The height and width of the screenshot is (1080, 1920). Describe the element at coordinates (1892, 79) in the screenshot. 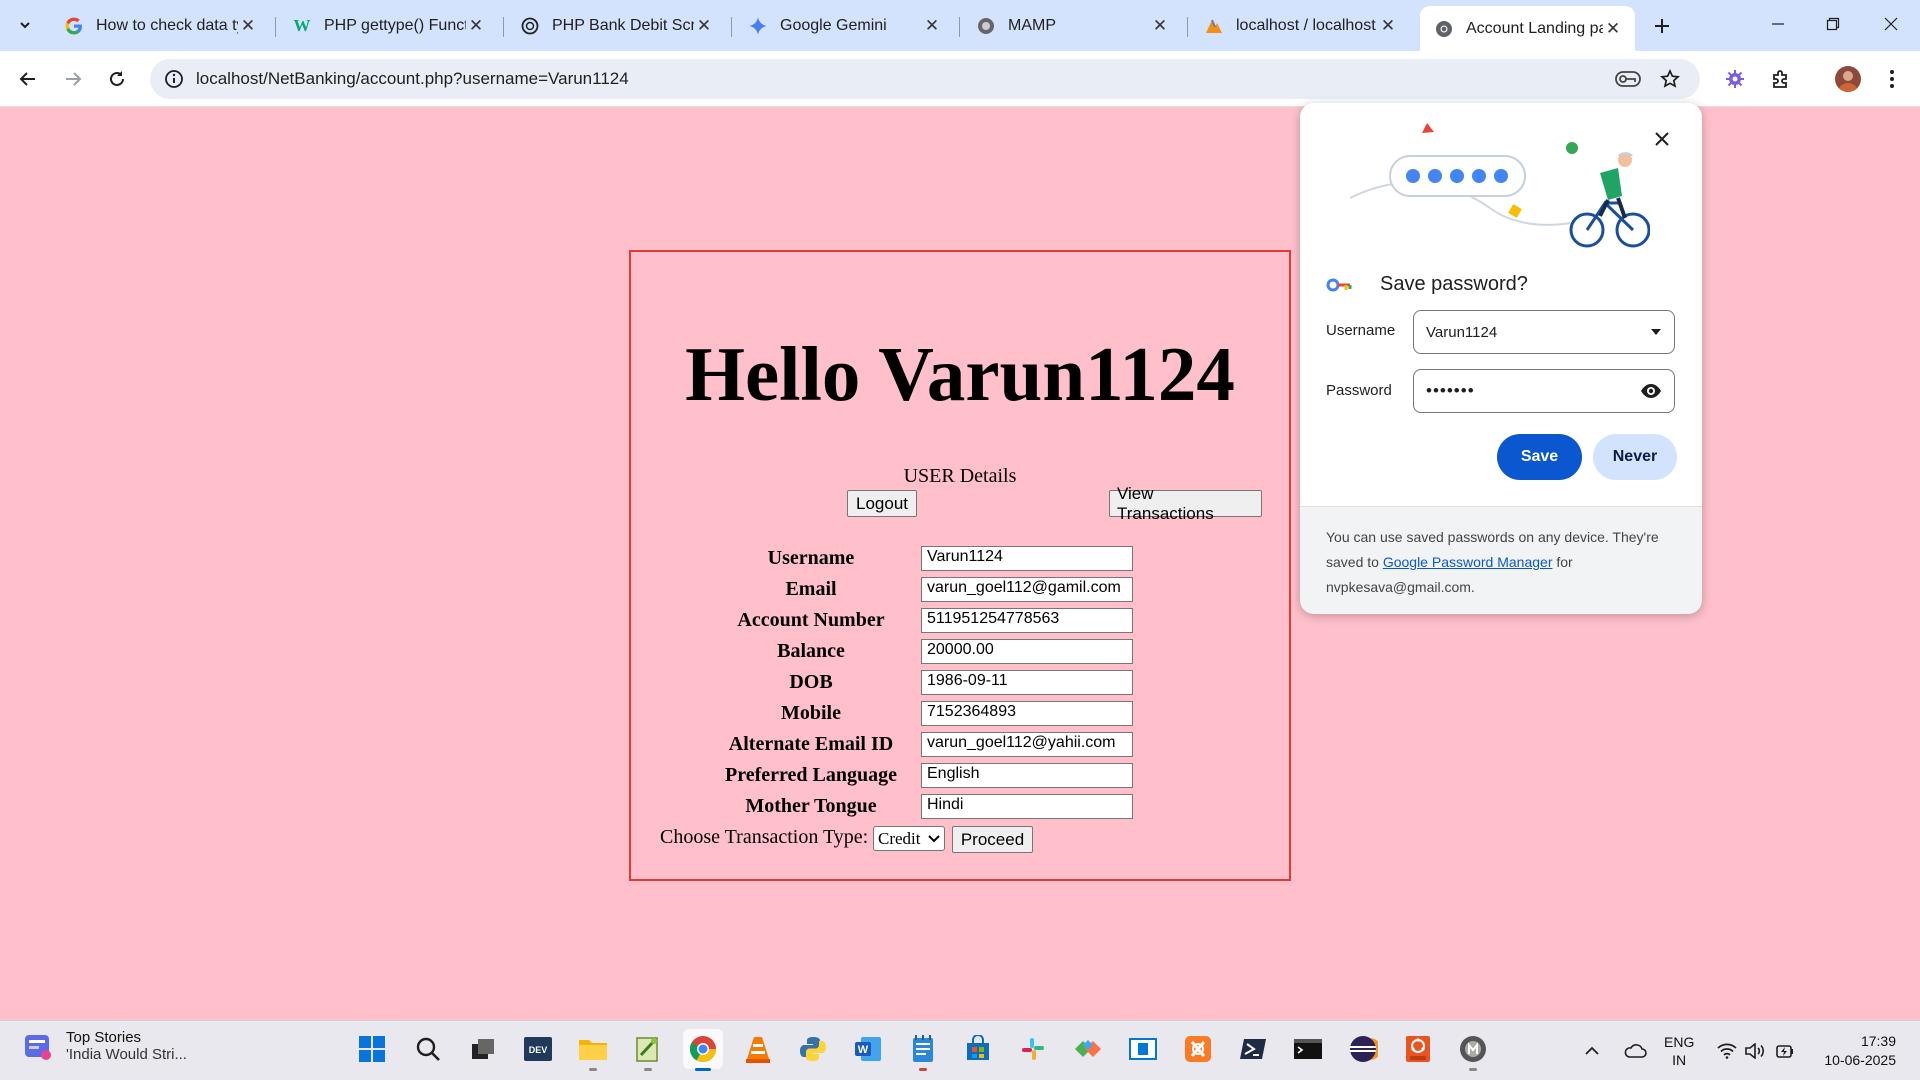

I see `menu-kebab-icon` at that location.